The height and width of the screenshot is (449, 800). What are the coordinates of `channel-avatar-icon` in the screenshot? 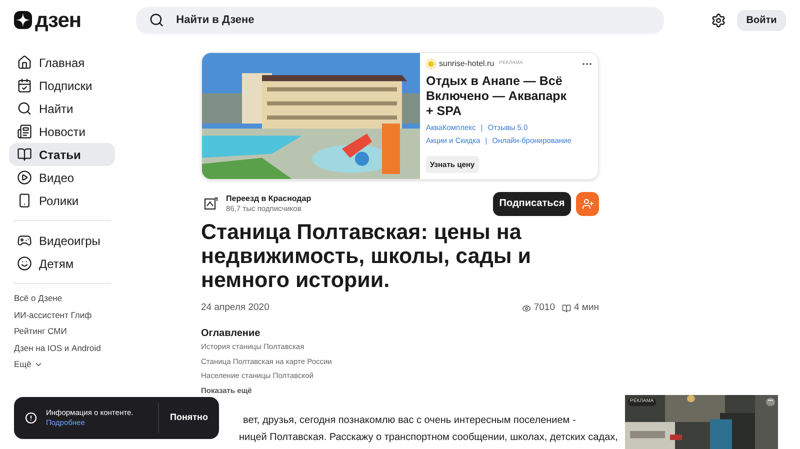 It's located at (211, 204).